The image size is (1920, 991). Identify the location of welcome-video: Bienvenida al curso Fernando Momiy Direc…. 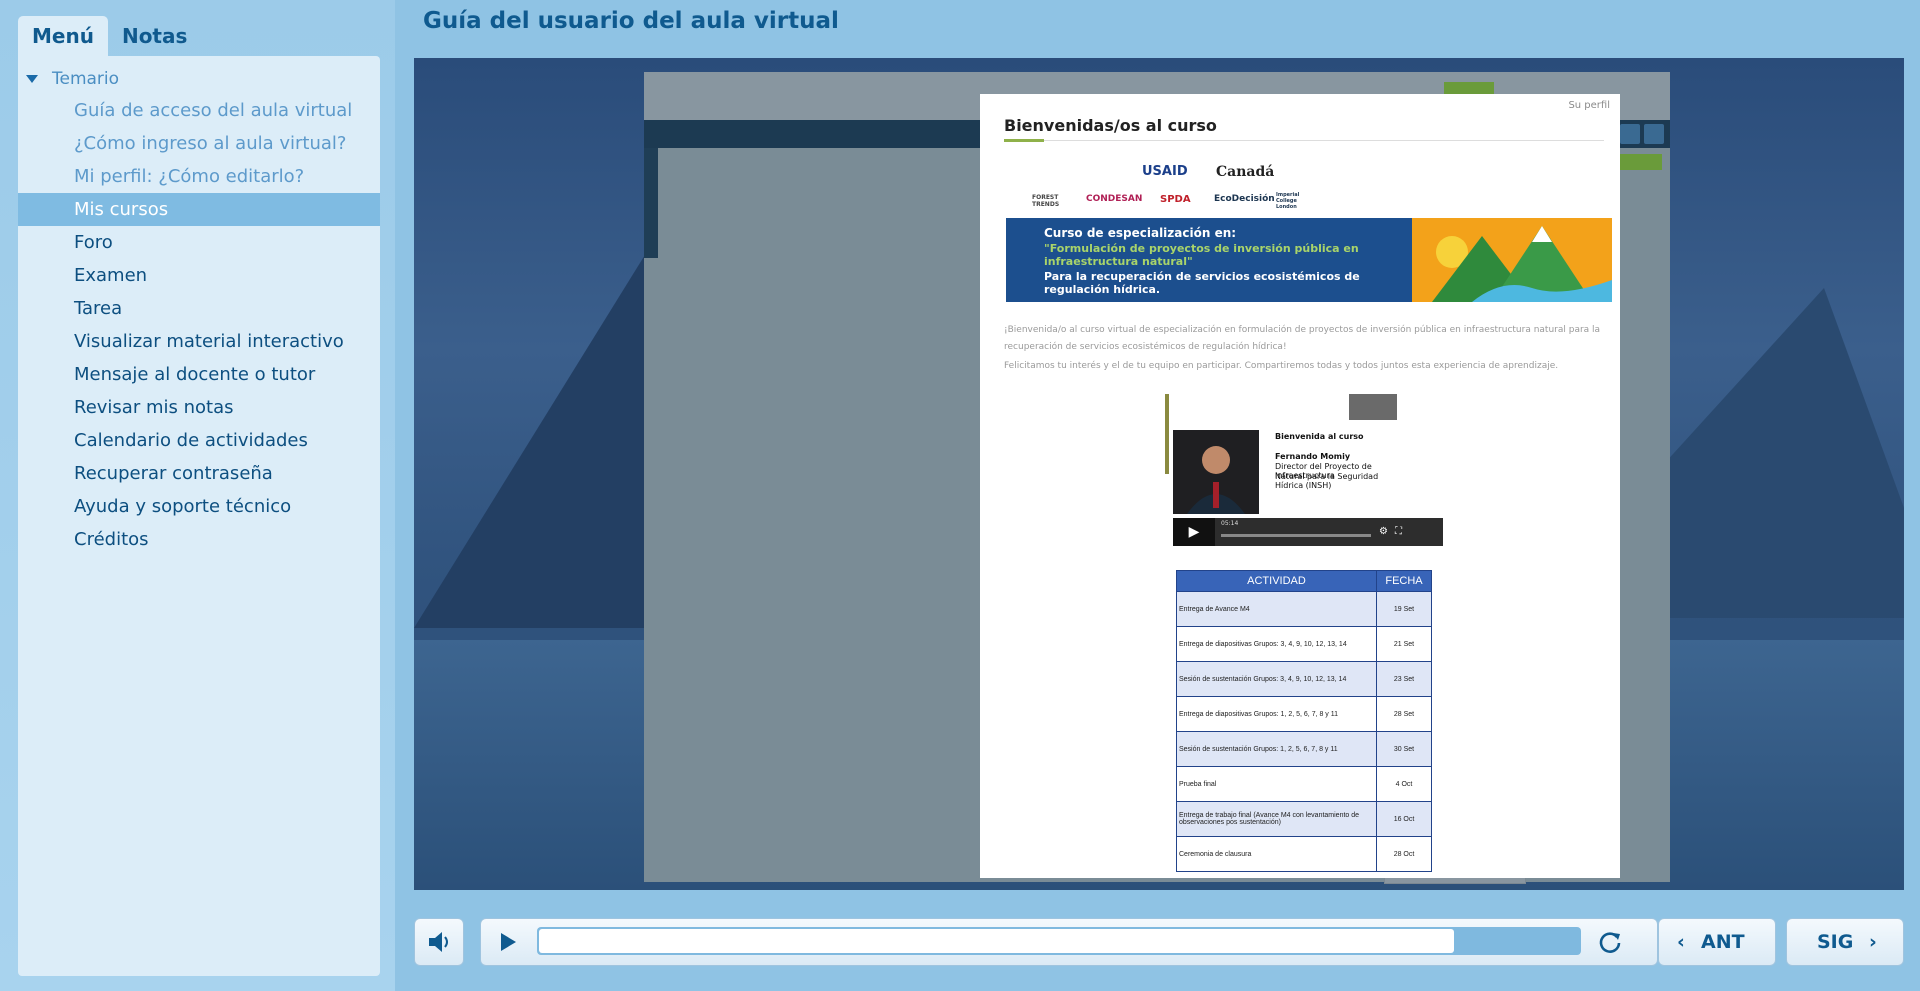
(1304, 470).